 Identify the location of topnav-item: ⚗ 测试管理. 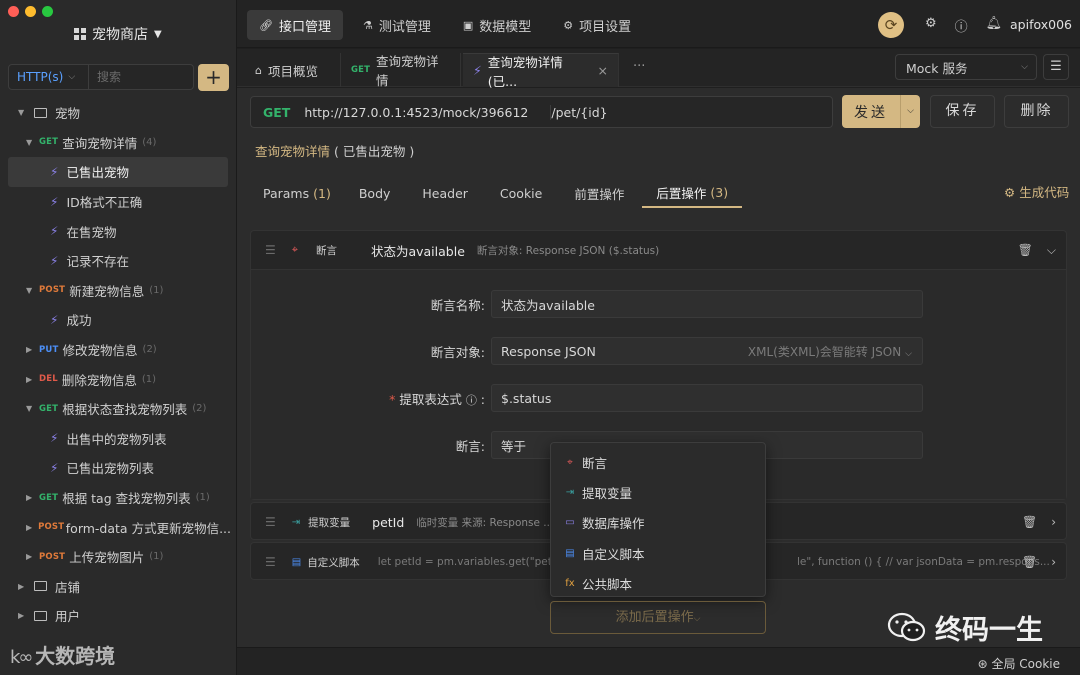
(397, 25).